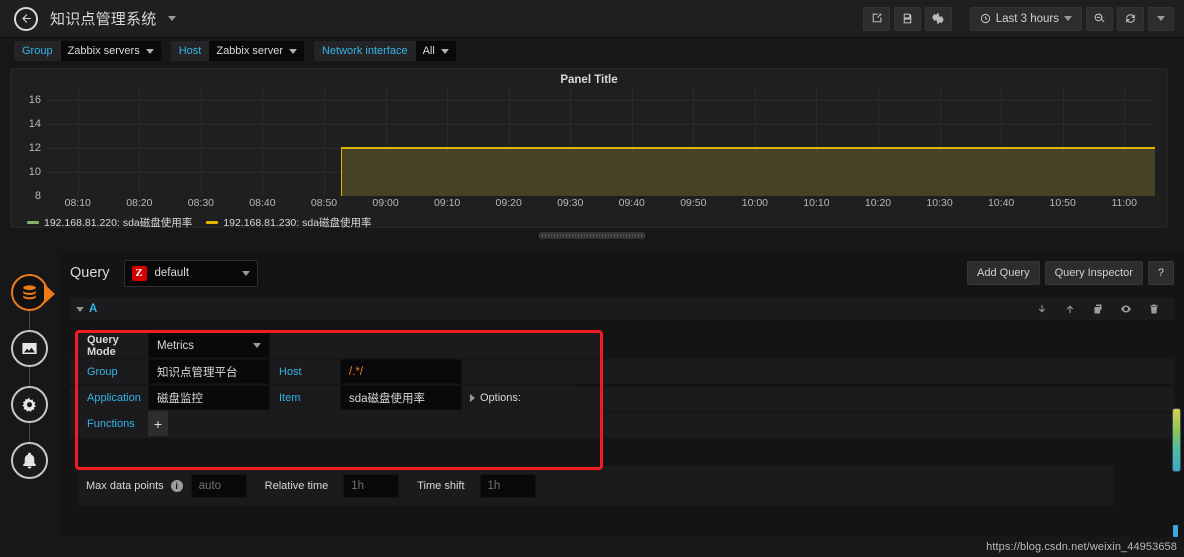 The image size is (1184, 557). I want to click on datasource-name: default, so click(172, 273).